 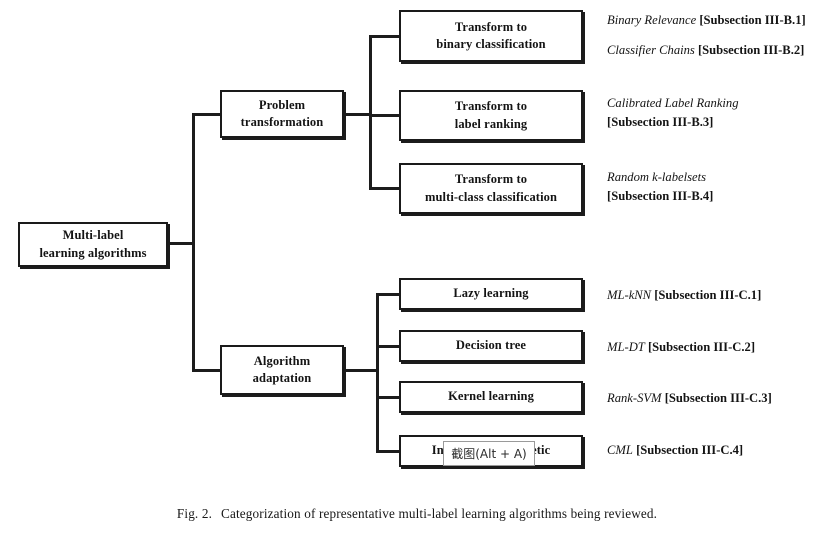 I want to click on node-label: Transform to multi-class classification, so click(x=491, y=188).